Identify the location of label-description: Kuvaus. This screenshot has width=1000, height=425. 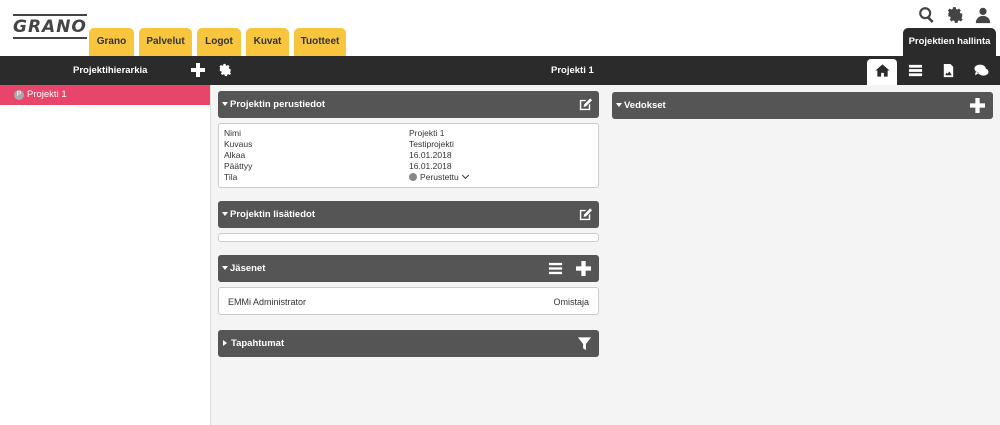
(238, 144).